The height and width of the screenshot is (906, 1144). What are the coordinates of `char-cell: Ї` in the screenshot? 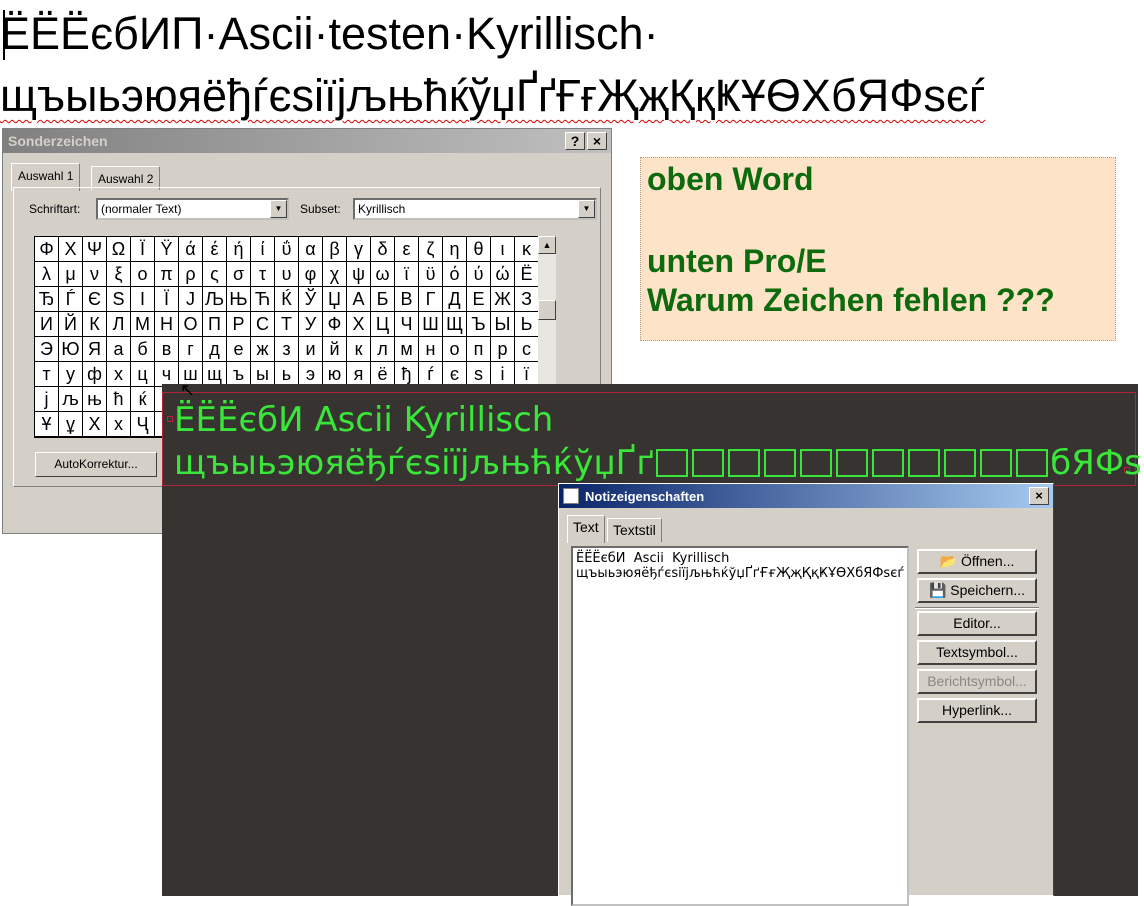 It's located at (167, 299).